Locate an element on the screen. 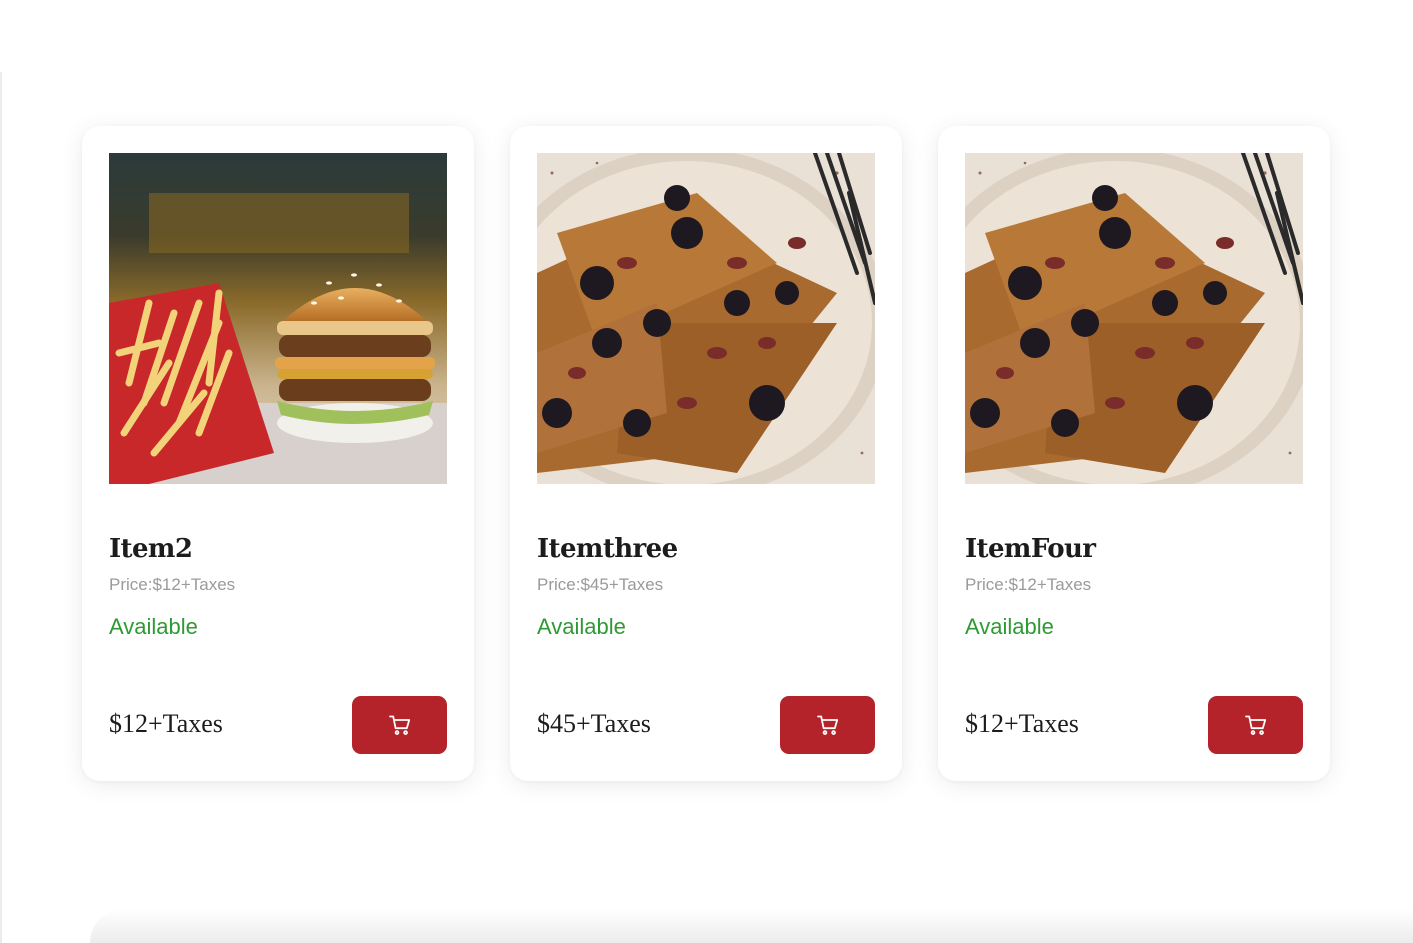 This screenshot has width=1413, height=943. product-name: ItemFour is located at coordinates (1030, 549).